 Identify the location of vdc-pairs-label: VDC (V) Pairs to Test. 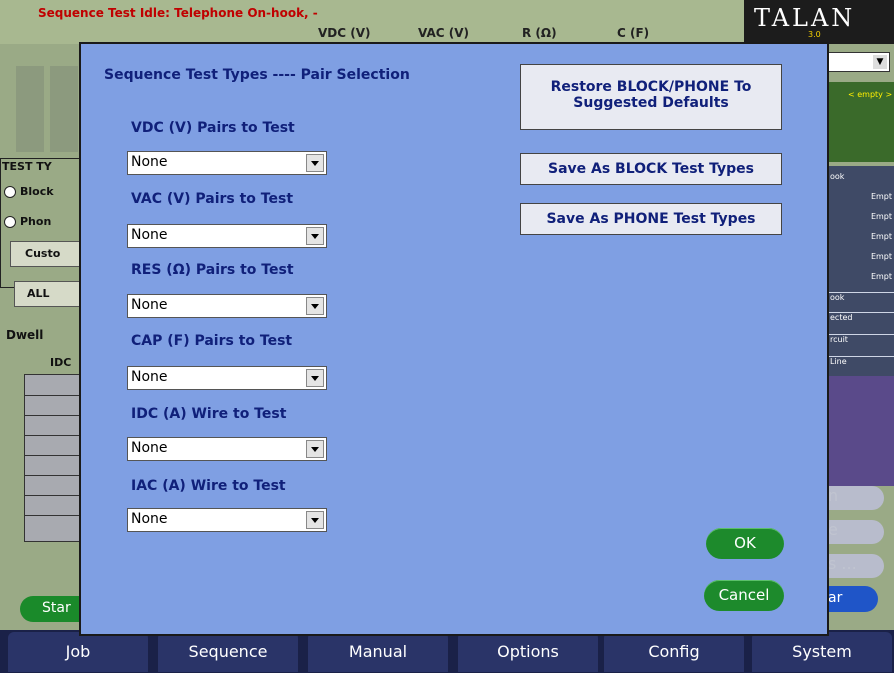
(213, 128).